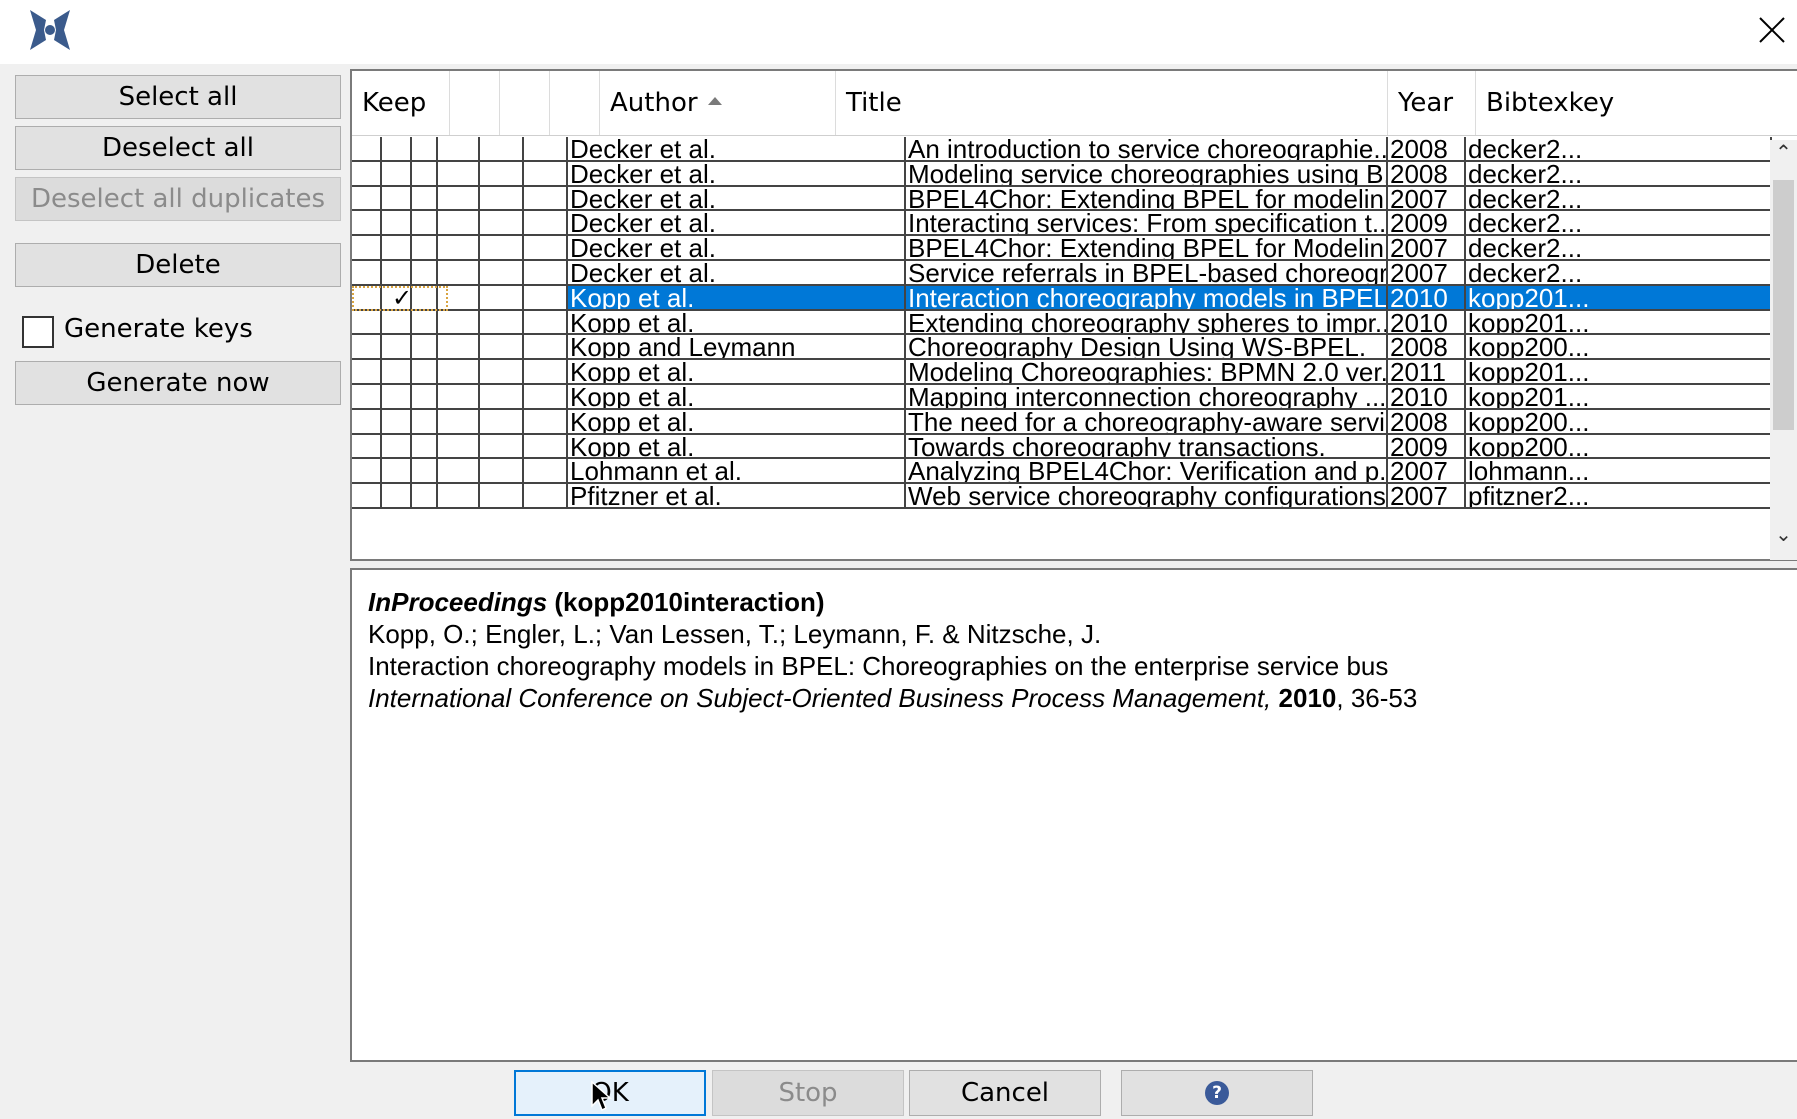 Image resolution: width=1797 pixels, height=1119 pixels. I want to click on cell-title: Choreography Design Using WS-BPEL., so click(1147, 348).